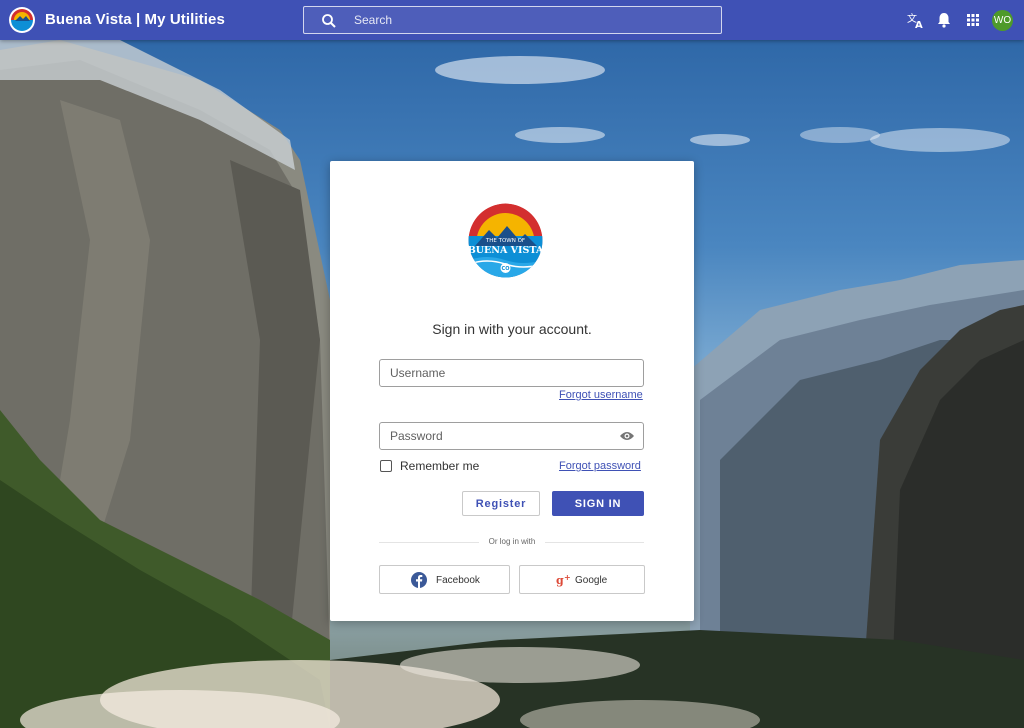 This screenshot has height=728, width=1024. I want to click on search-icon, so click(329, 21).